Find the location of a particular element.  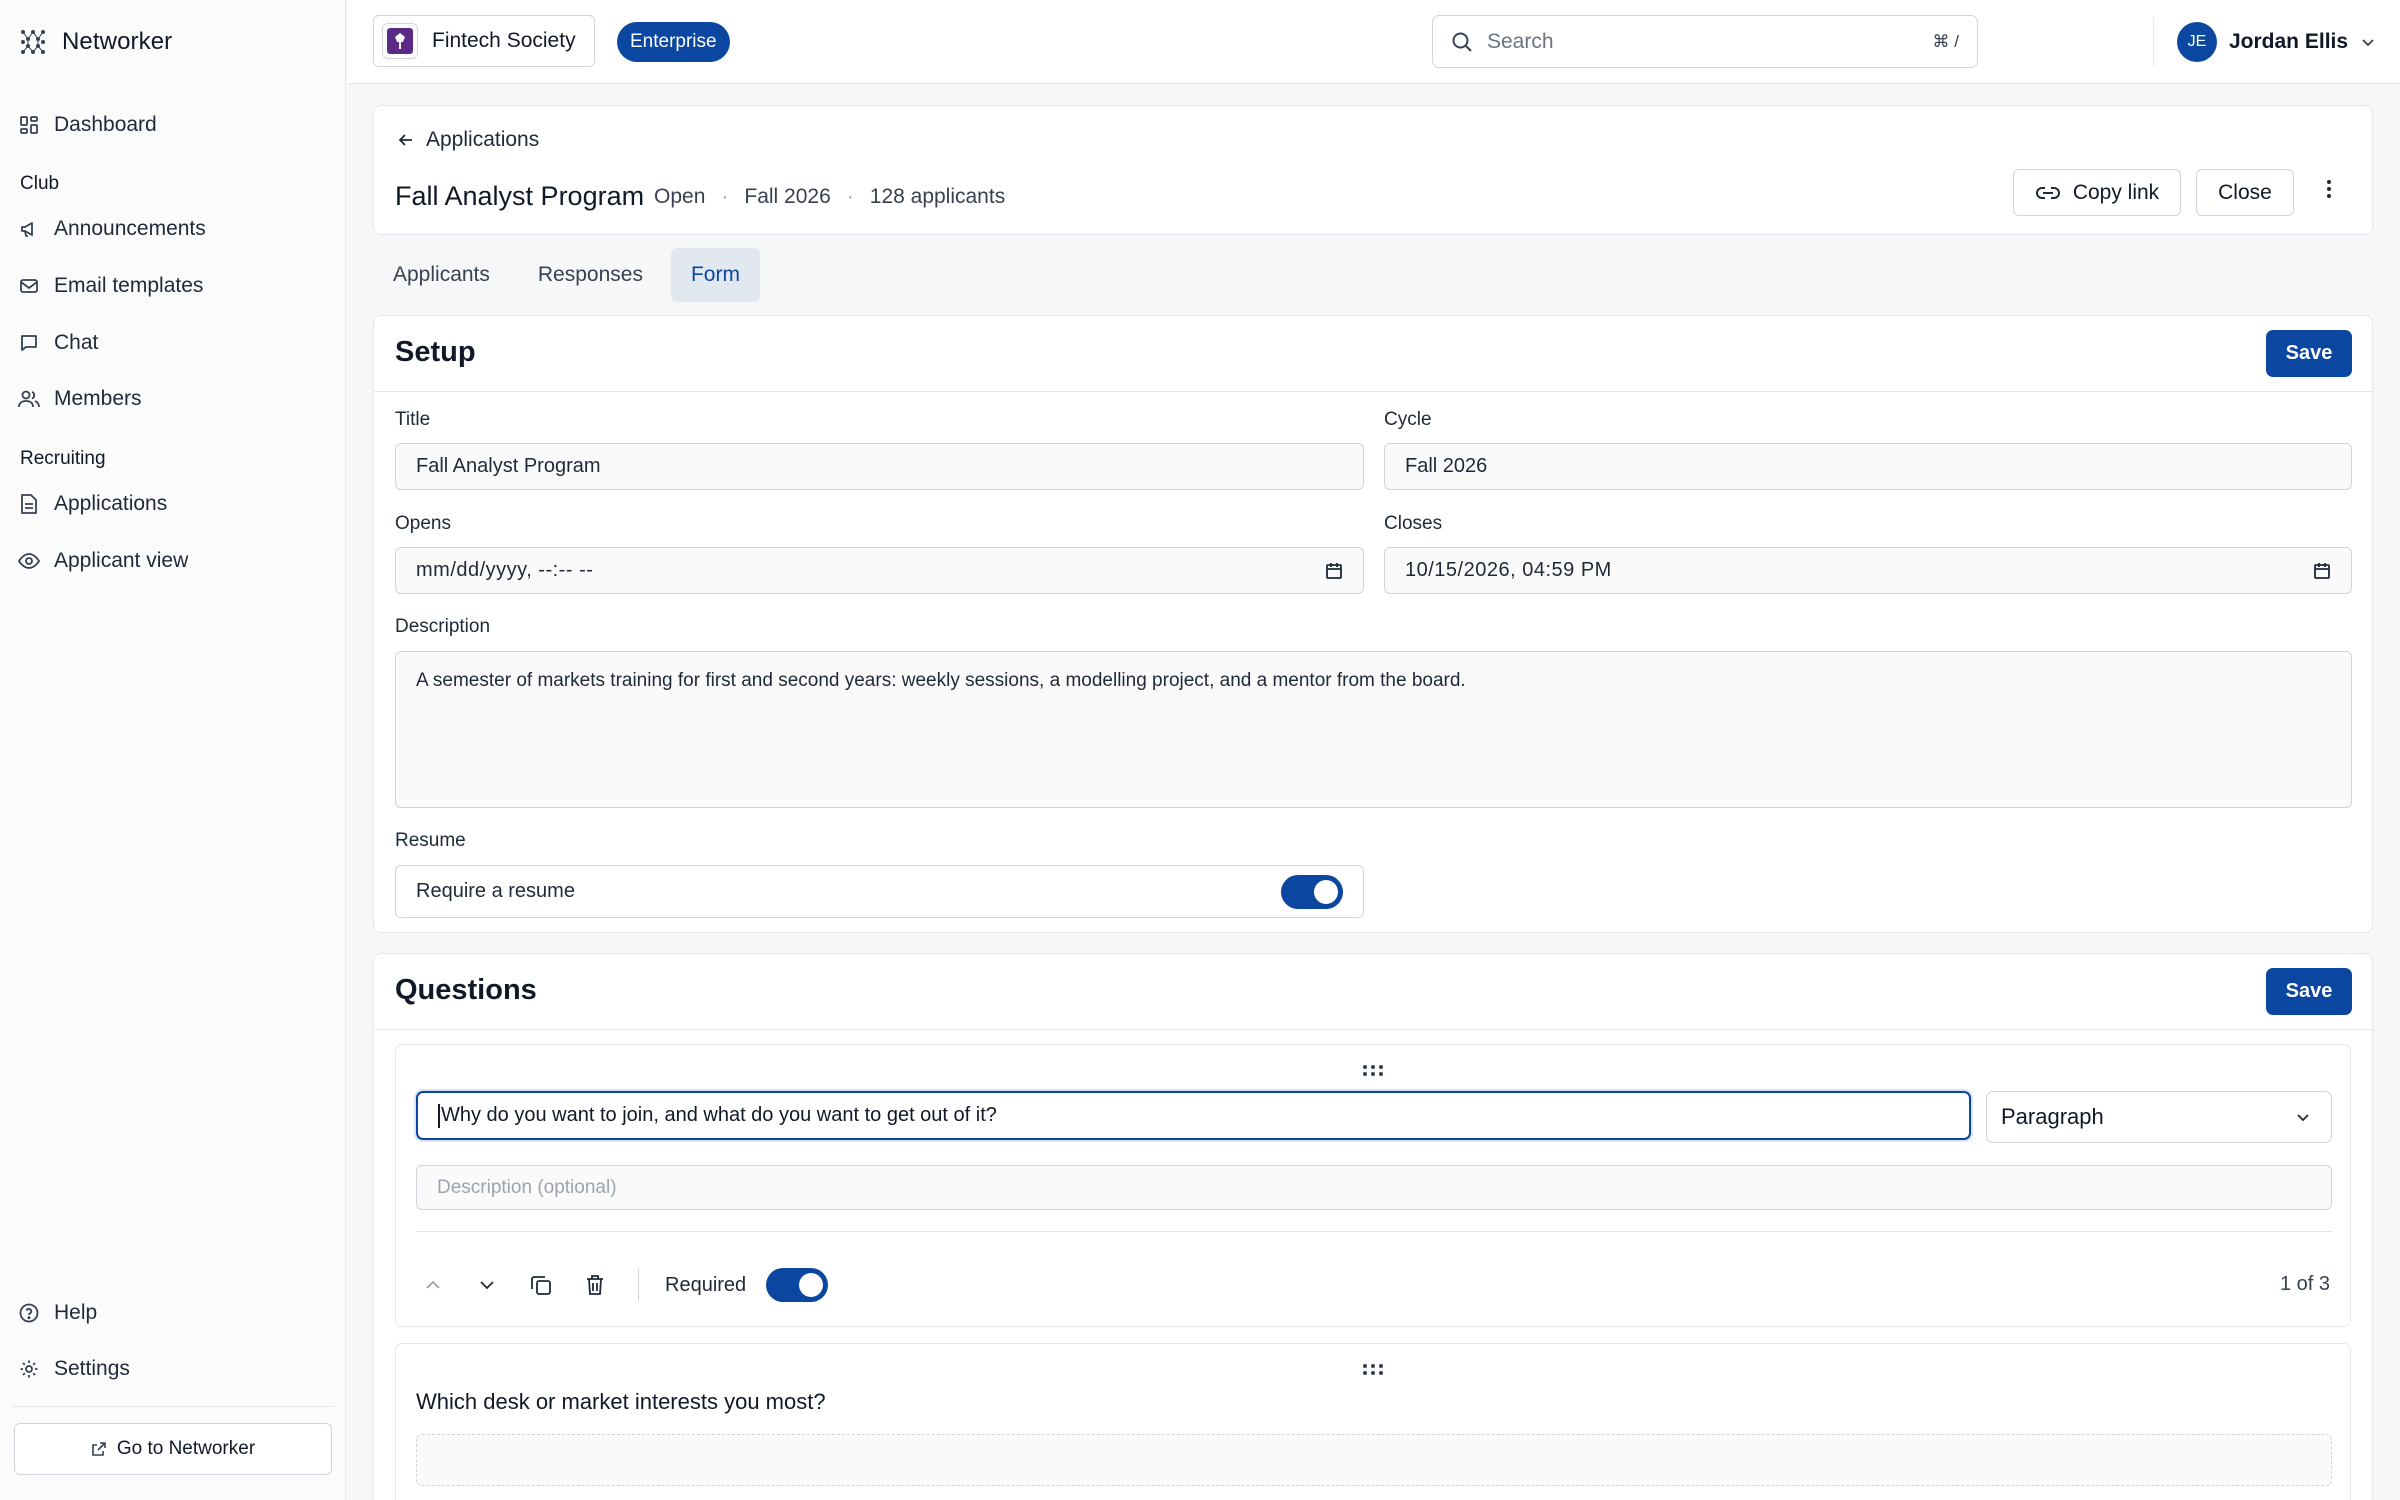

tab-responses: Responses is located at coordinates (590, 275).